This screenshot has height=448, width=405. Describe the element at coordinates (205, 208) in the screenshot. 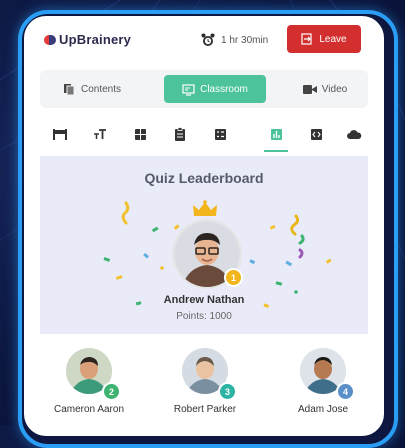

I see `crown-icon` at that location.